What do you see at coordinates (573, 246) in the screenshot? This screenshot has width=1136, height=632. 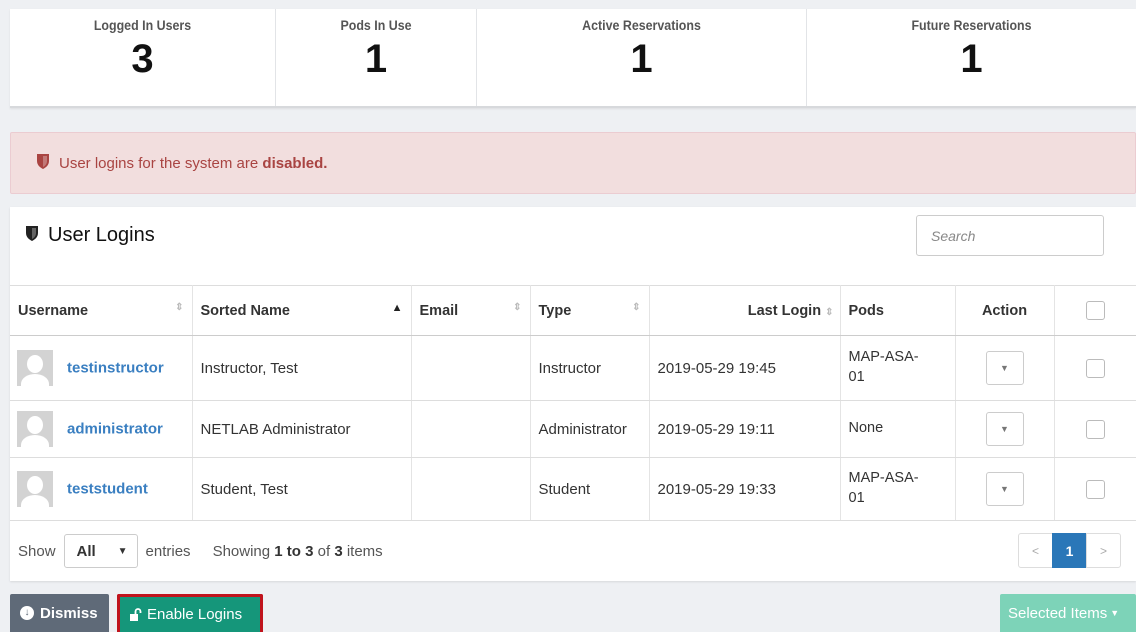 I see `panel-header: User Logins` at bounding box center [573, 246].